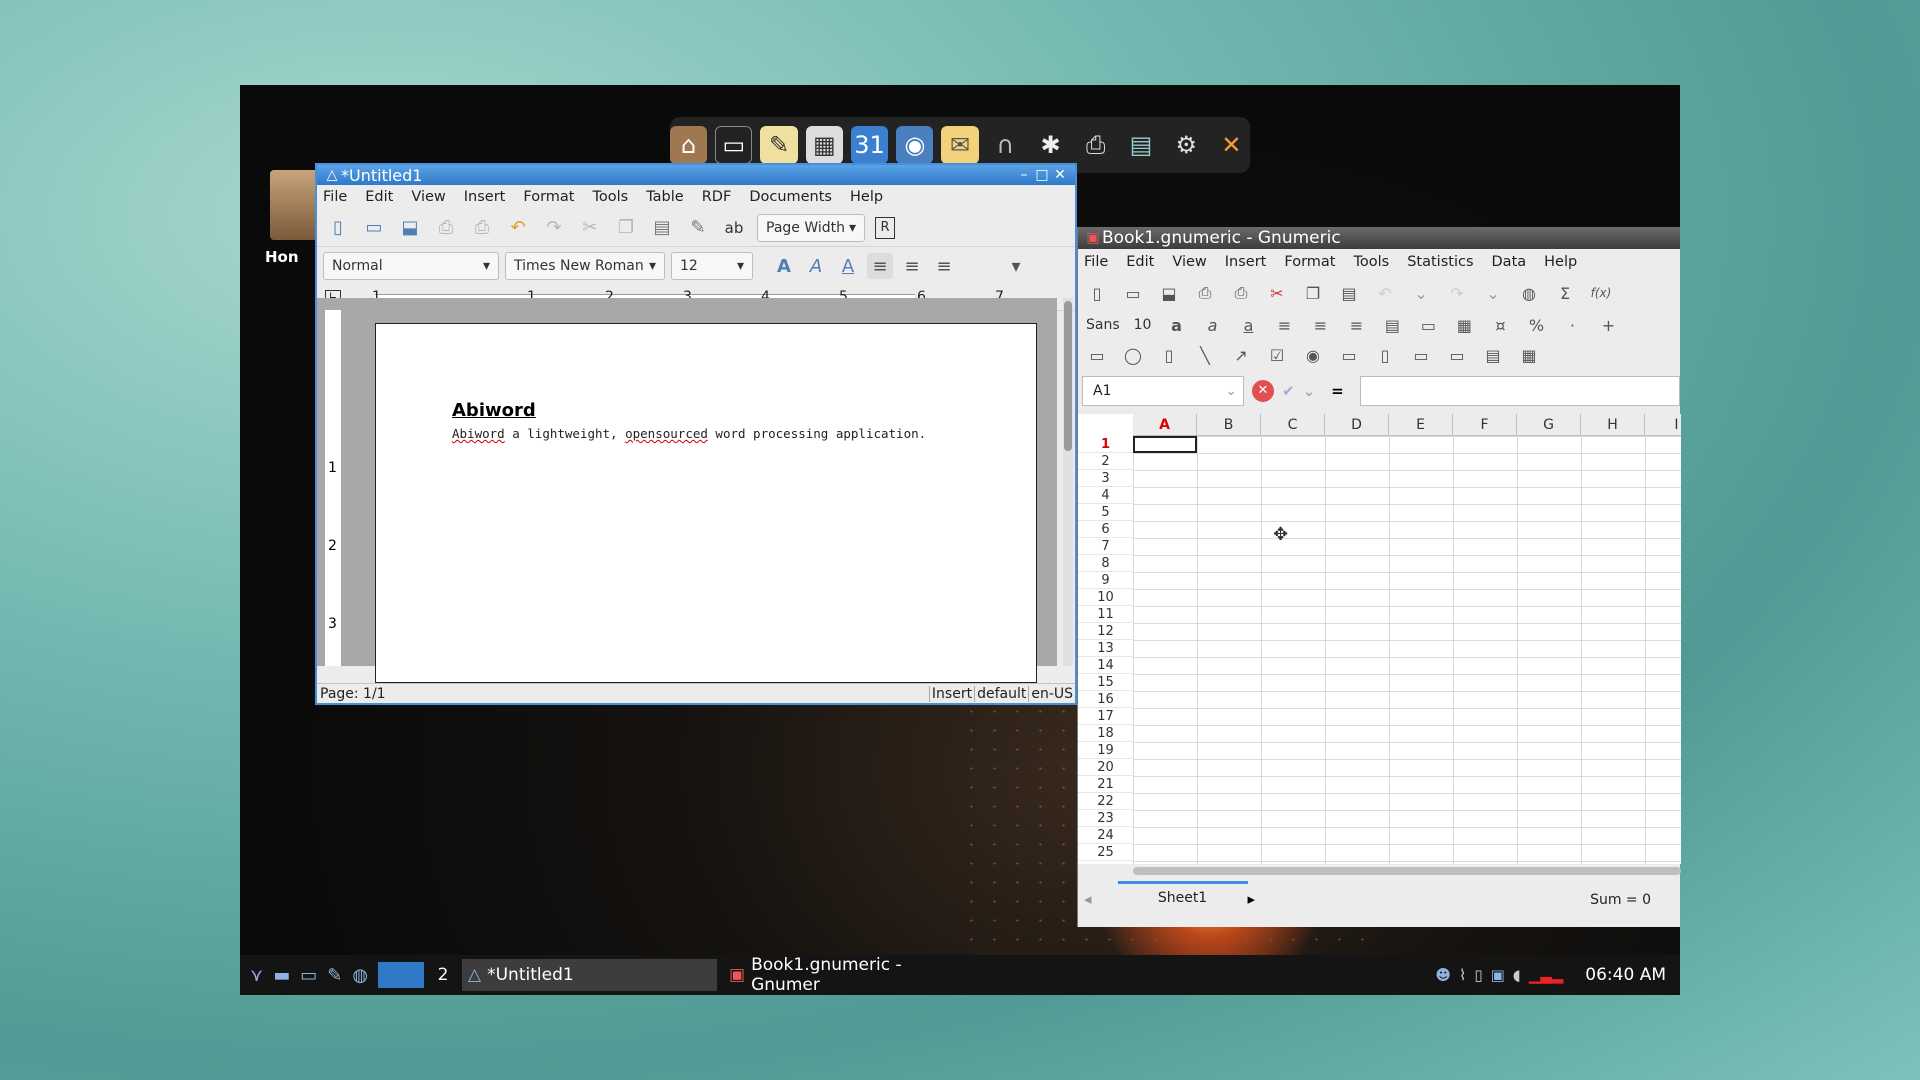  What do you see at coordinates (256, 975) in the screenshot?
I see `app-menu-icon: ⋎` at bounding box center [256, 975].